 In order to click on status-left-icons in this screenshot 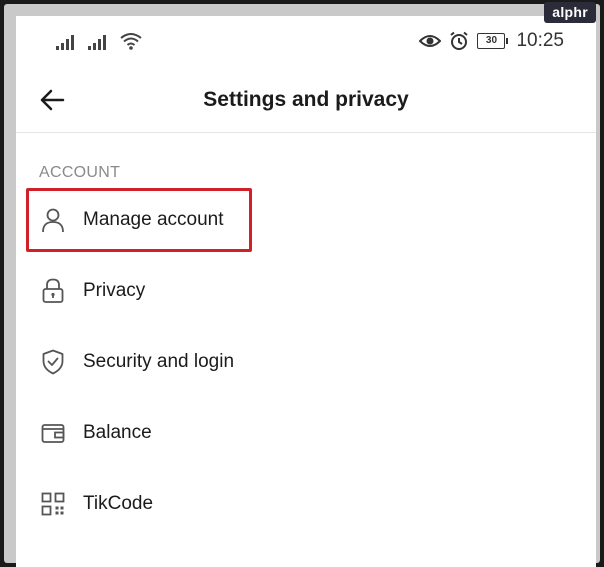, I will do `click(99, 41)`.